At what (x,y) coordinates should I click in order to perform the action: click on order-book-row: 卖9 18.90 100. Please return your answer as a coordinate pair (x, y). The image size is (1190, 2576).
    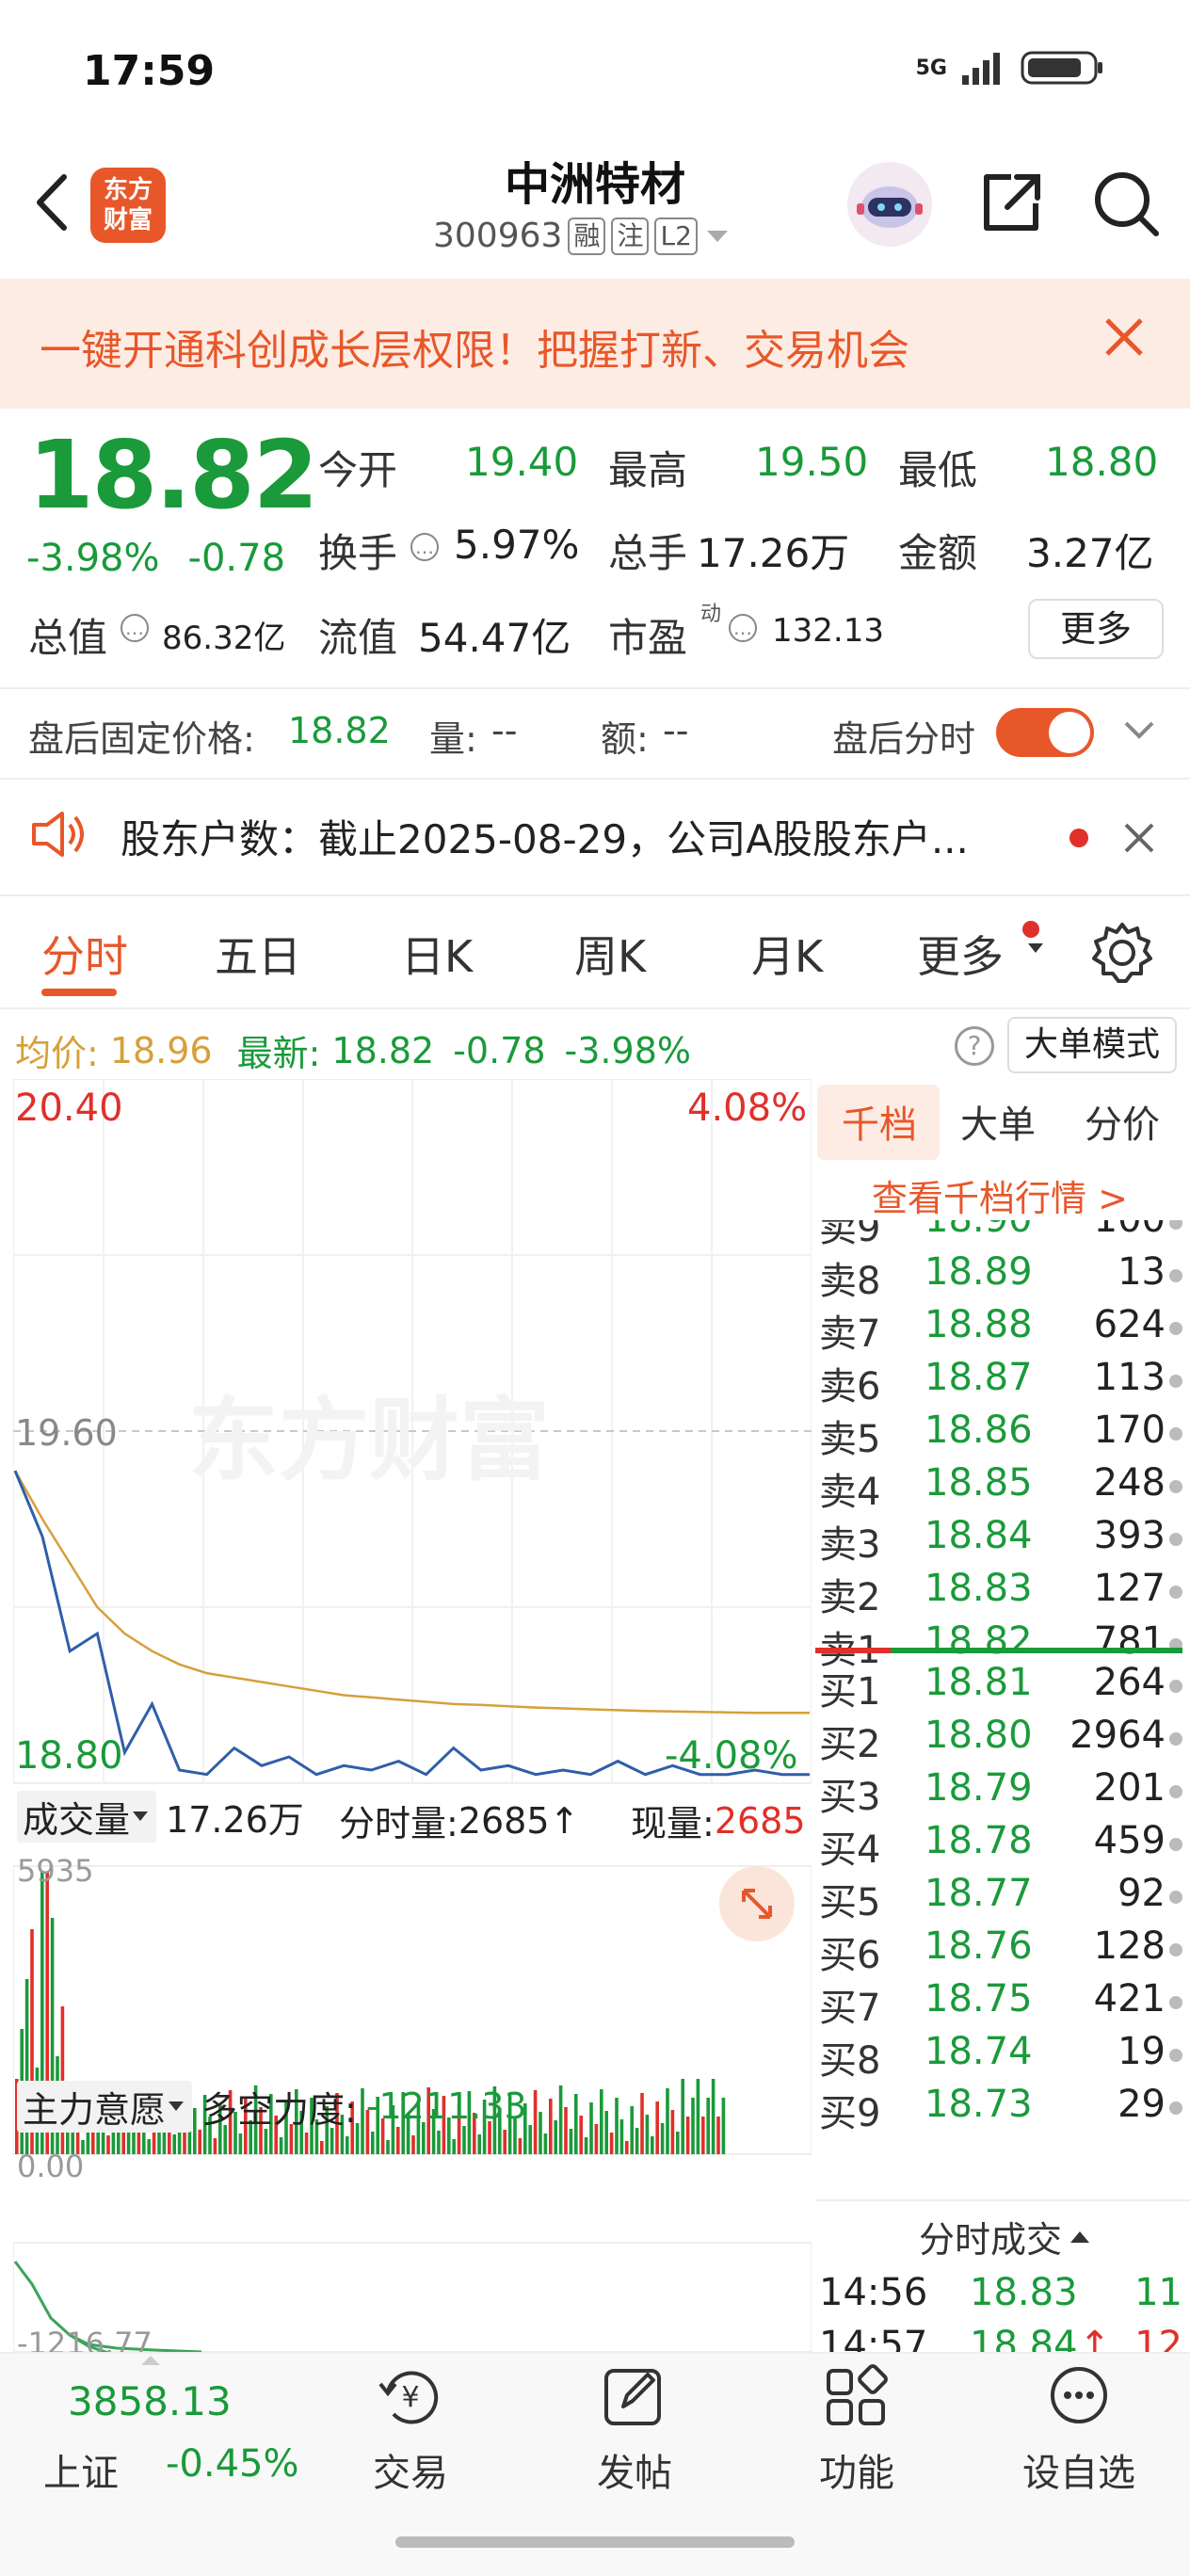
    Looking at the image, I should click on (999, 1235).